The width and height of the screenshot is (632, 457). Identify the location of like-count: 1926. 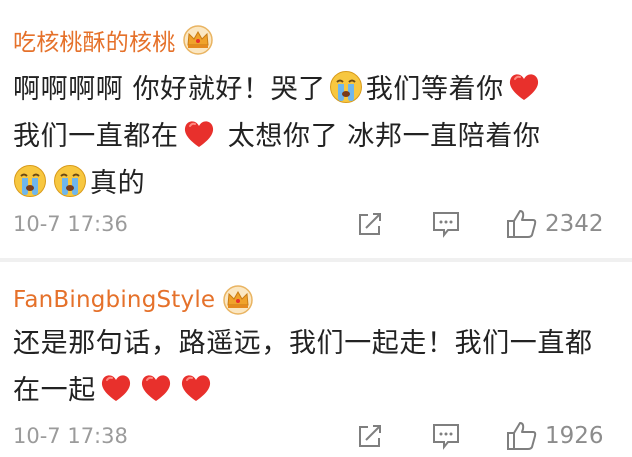
(574, 436).